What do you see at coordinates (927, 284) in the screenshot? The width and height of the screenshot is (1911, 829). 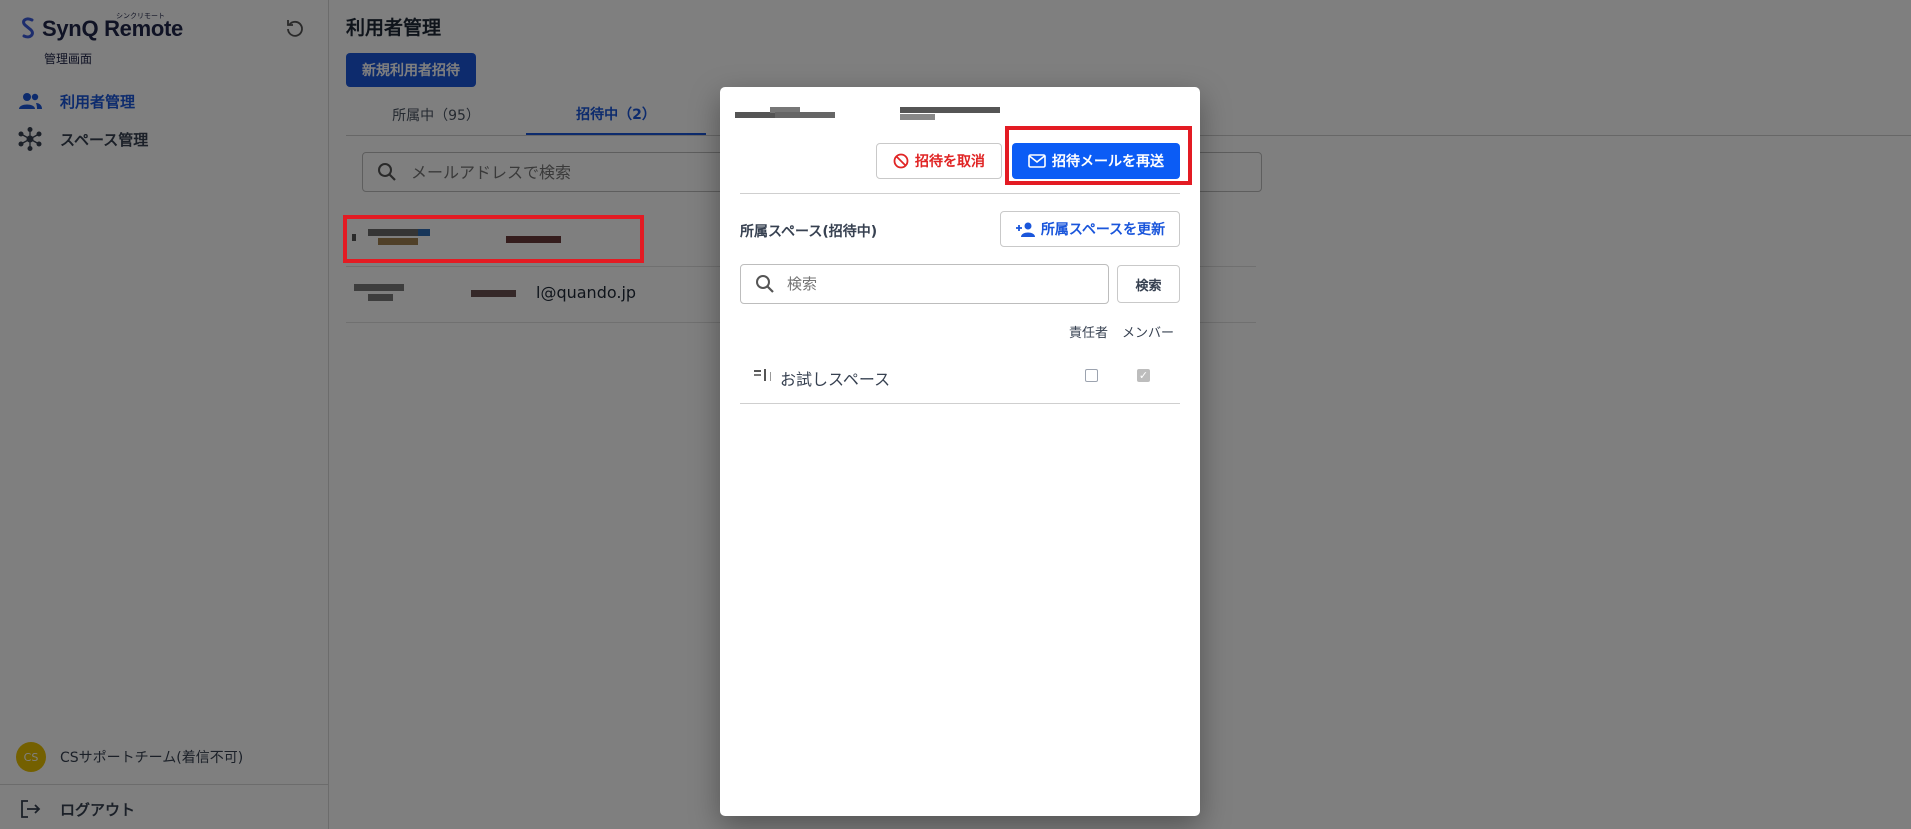 I see `space-search-input` at bounding box center [927, 284].